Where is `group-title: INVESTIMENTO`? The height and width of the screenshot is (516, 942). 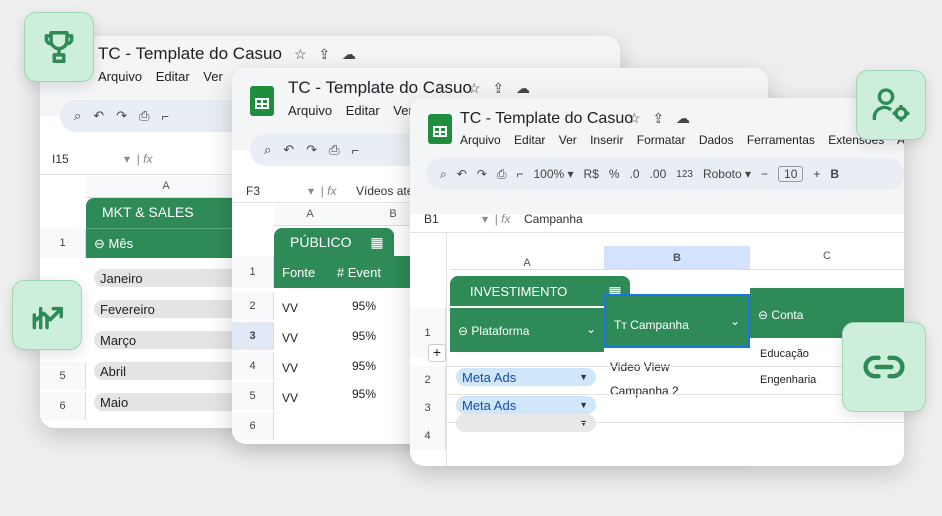
group-title: INVESTIMENTO is located at coordinates (519, 291).